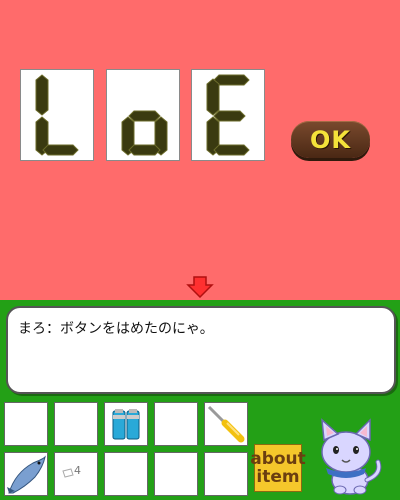 The height and width of the screenshot is (500, 400). Describe the element at coordinates (116, 329) in the screenshot. I see `dialog-text: まろ：ボタンをはめたのにゃ。` at that location.